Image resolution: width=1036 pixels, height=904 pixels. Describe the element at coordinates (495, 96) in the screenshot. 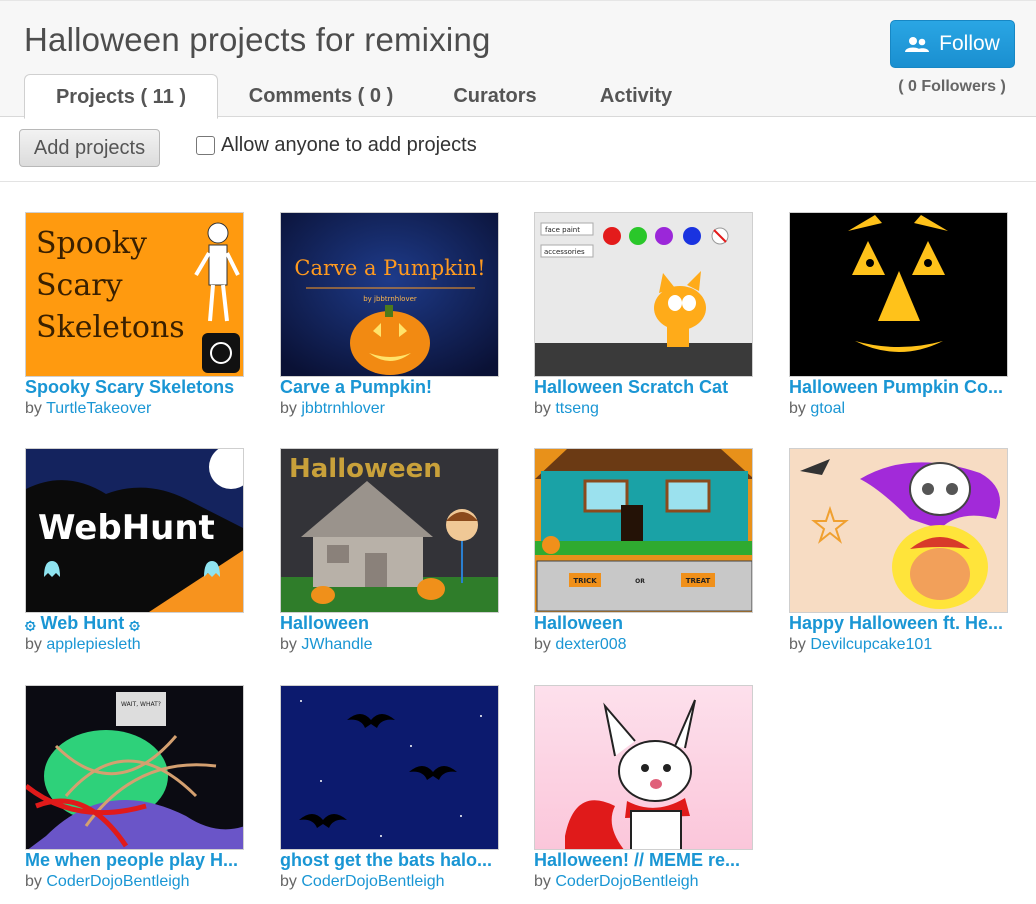

I see `tab-curators: Curators` at that location.